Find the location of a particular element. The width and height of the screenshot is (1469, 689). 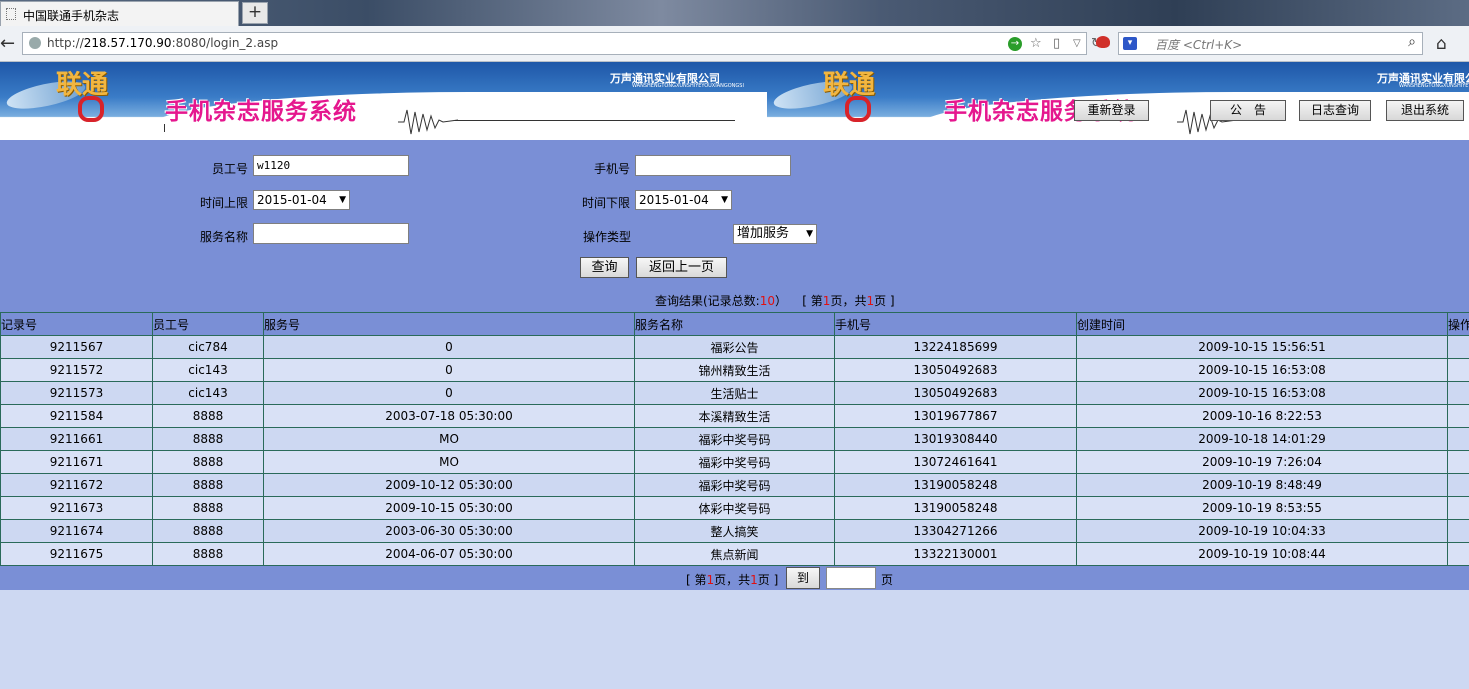

time-lower-select: 2015-01-04 ▼ is located at coordinates (683, 200).